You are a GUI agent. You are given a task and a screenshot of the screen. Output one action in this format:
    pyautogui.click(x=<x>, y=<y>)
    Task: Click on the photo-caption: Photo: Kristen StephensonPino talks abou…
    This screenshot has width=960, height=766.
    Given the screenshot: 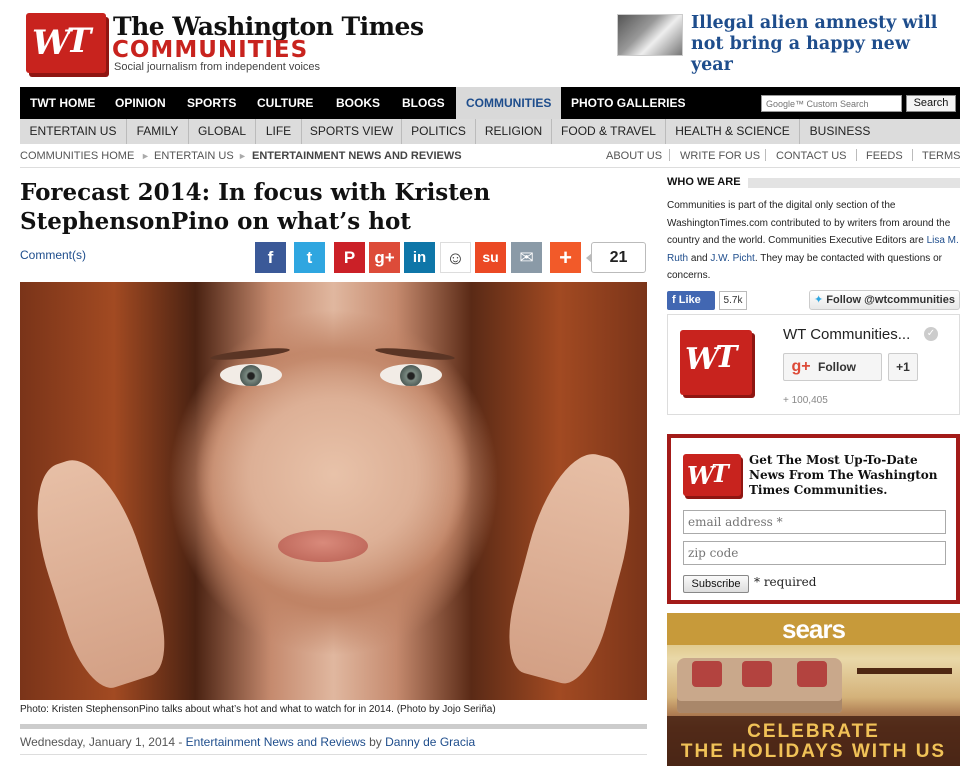 What is the action you would take?
    pyautogui.click(x=258, y=709)
    